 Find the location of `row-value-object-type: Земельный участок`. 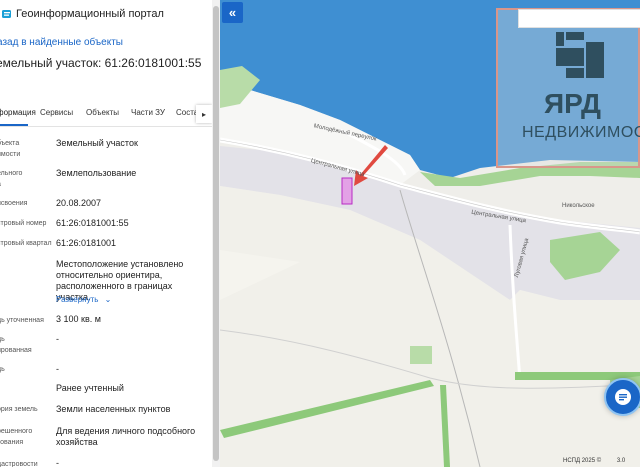

row-value-object-type: Земельный участок is located at coordinates (97, 143).